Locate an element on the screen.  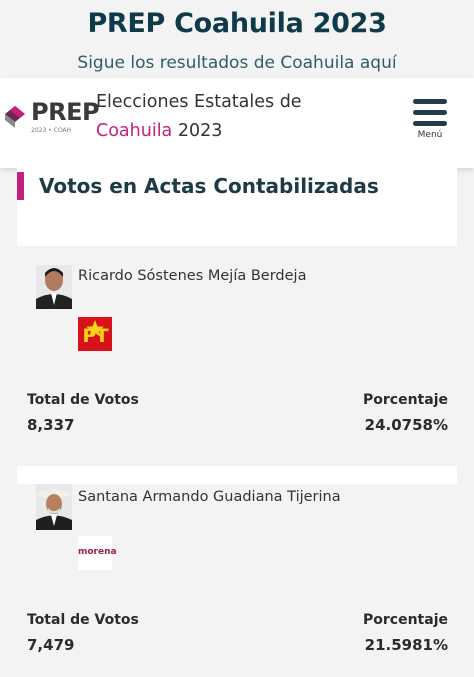
morena-logo-icon: morena is located at coordinates (97, 553).